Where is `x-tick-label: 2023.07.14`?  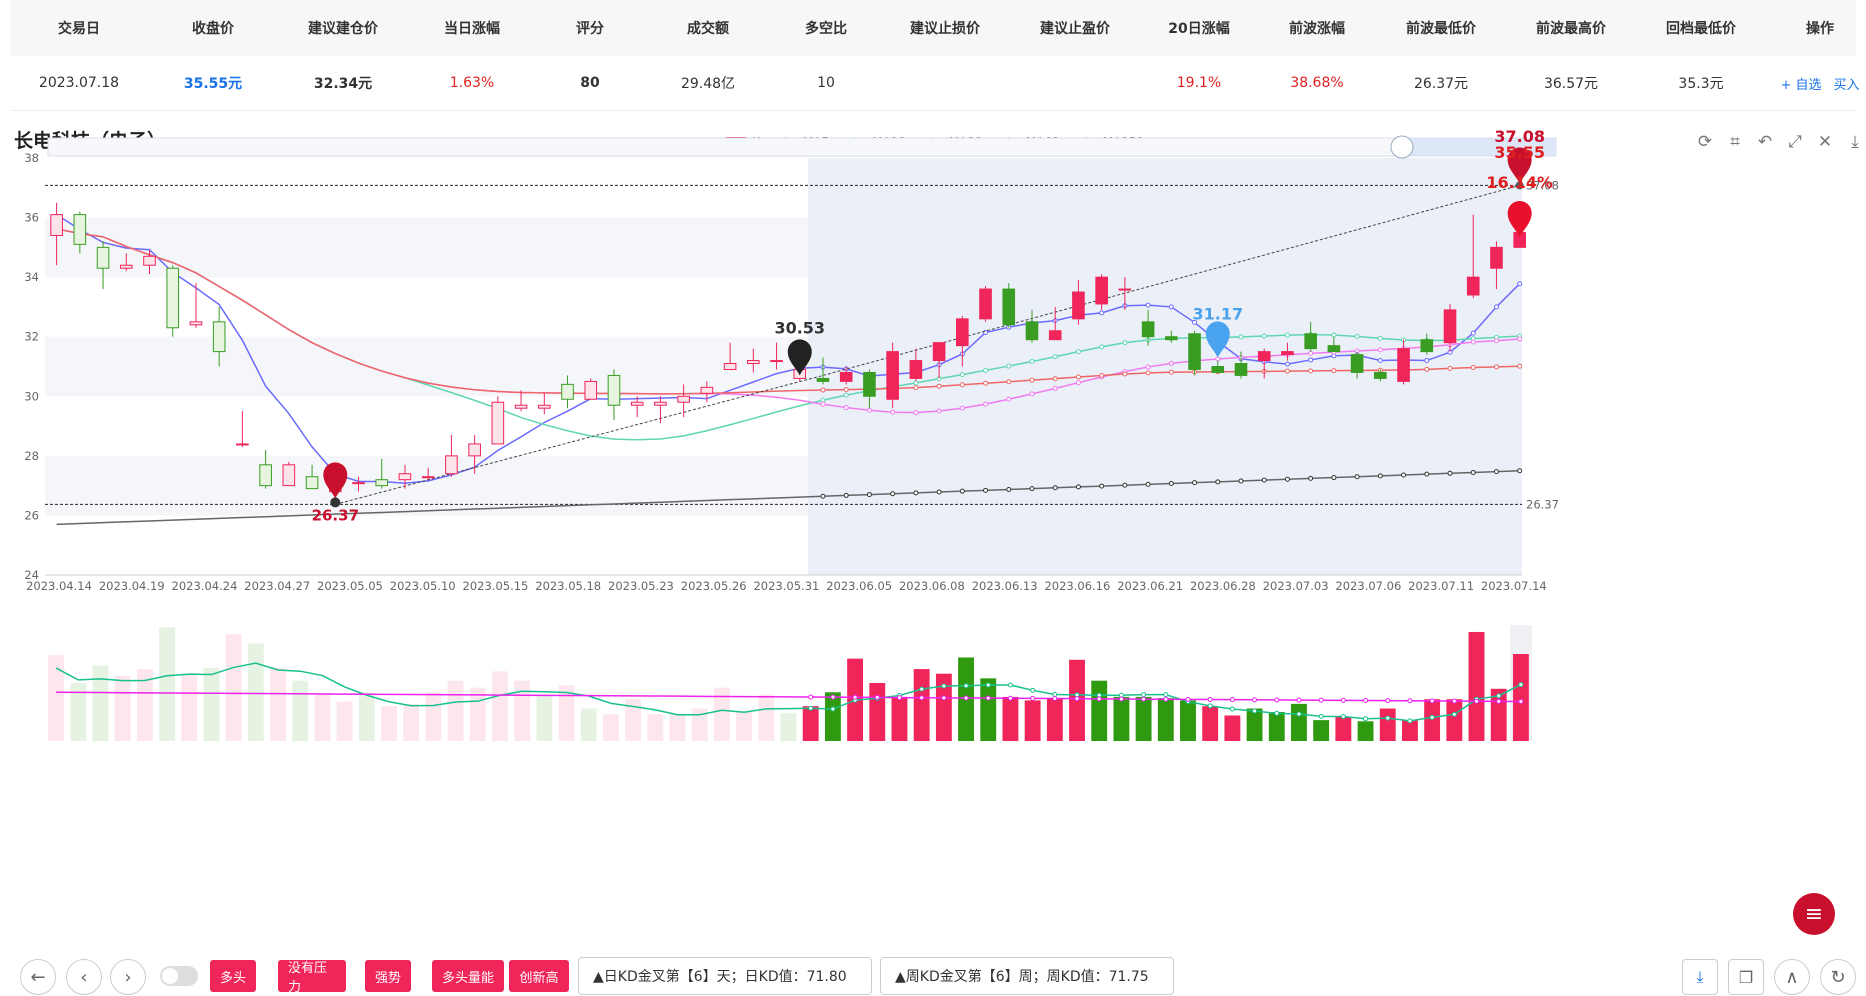 x-tick-label: 2023.07.14 is located at coordinates (1514, 586).